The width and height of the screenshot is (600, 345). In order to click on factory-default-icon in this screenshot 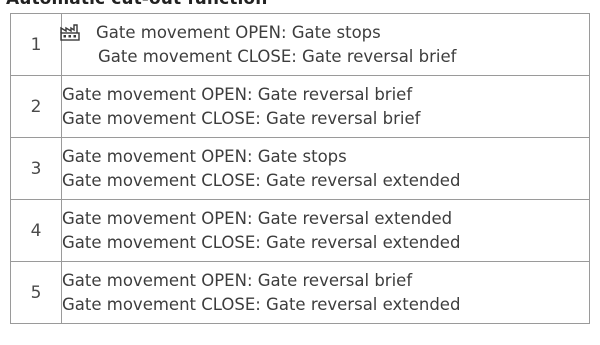, I will do `click(70, 32)`.